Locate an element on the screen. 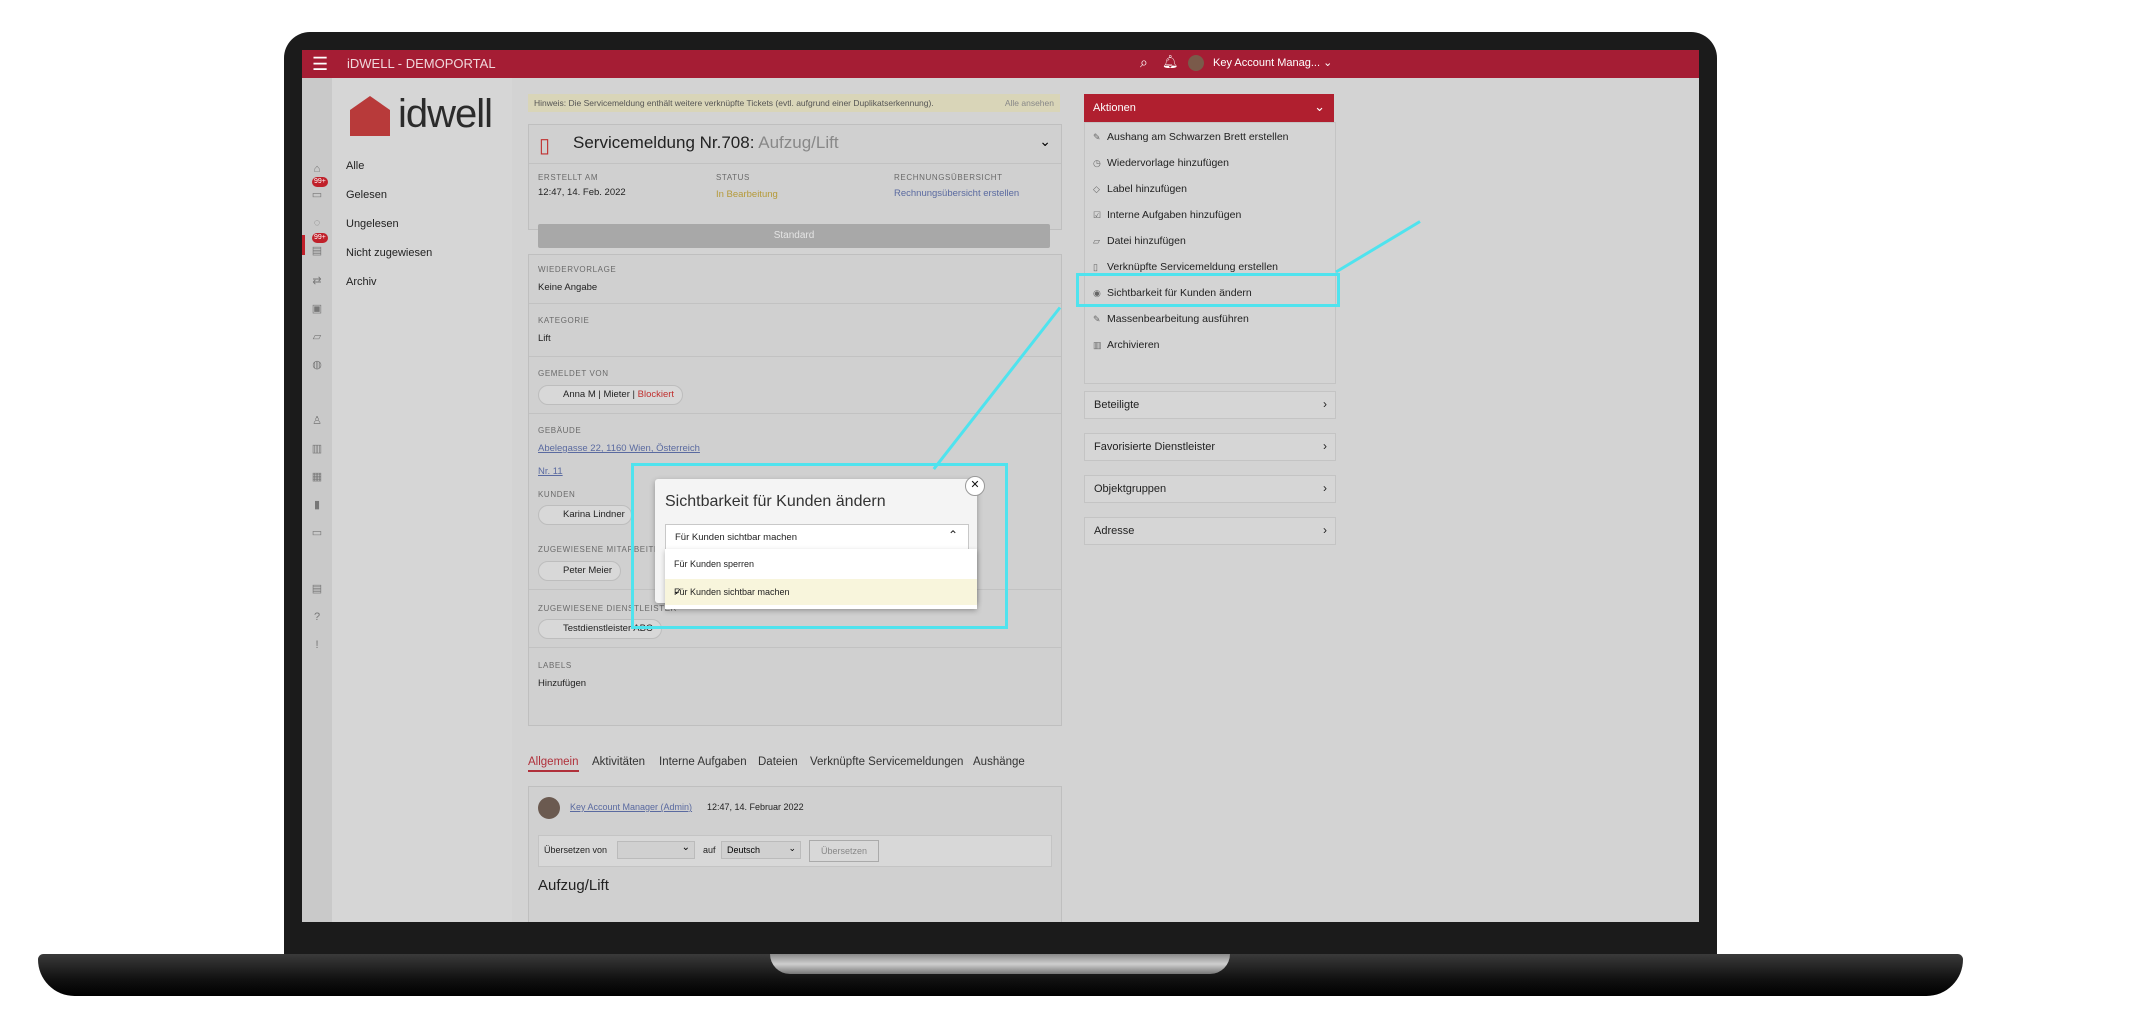 The image size is (2145, 1010). activity-author: Key Account Manager (Admin) is located at coordinates (631, 807).